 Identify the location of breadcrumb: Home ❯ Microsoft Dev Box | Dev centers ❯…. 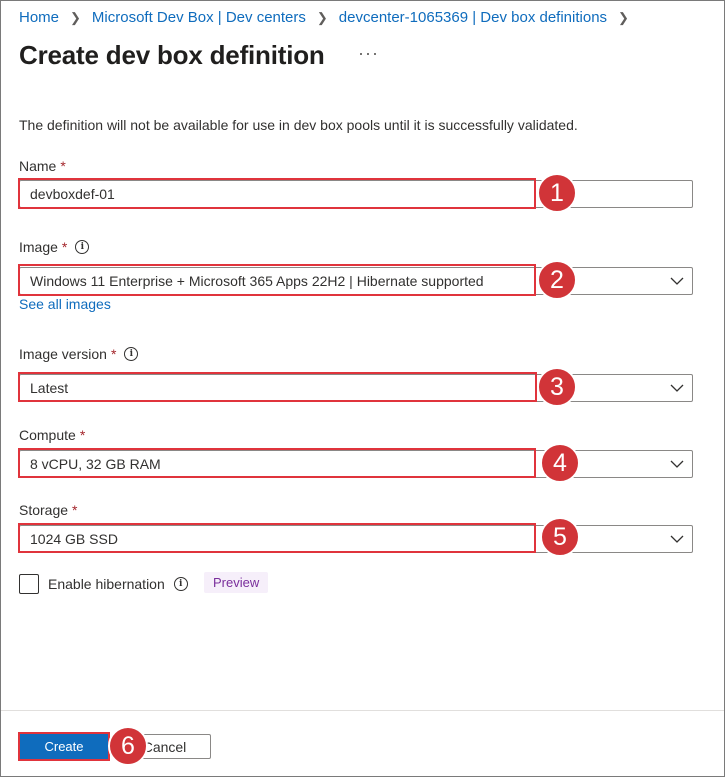
(329, 17).